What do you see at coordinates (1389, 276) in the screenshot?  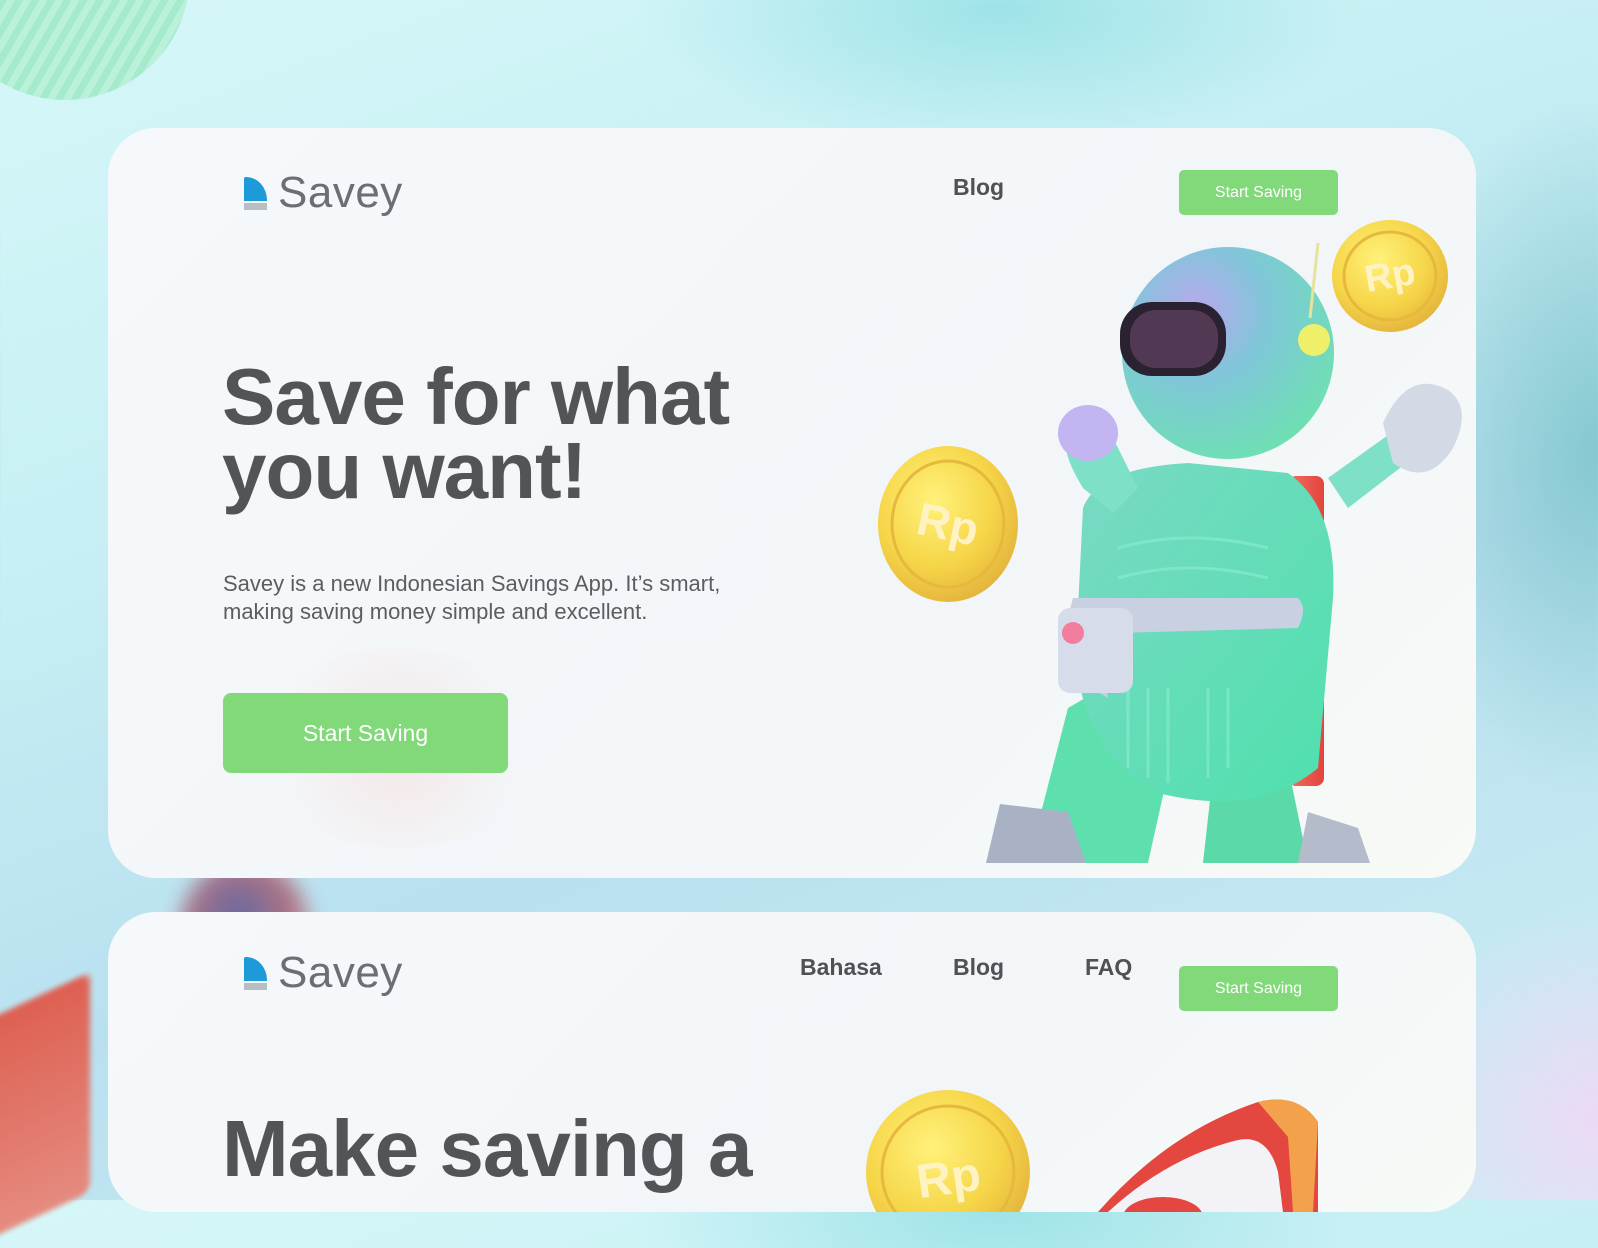 I see `coin-label: Rp` at bounding box center [1389, 276].